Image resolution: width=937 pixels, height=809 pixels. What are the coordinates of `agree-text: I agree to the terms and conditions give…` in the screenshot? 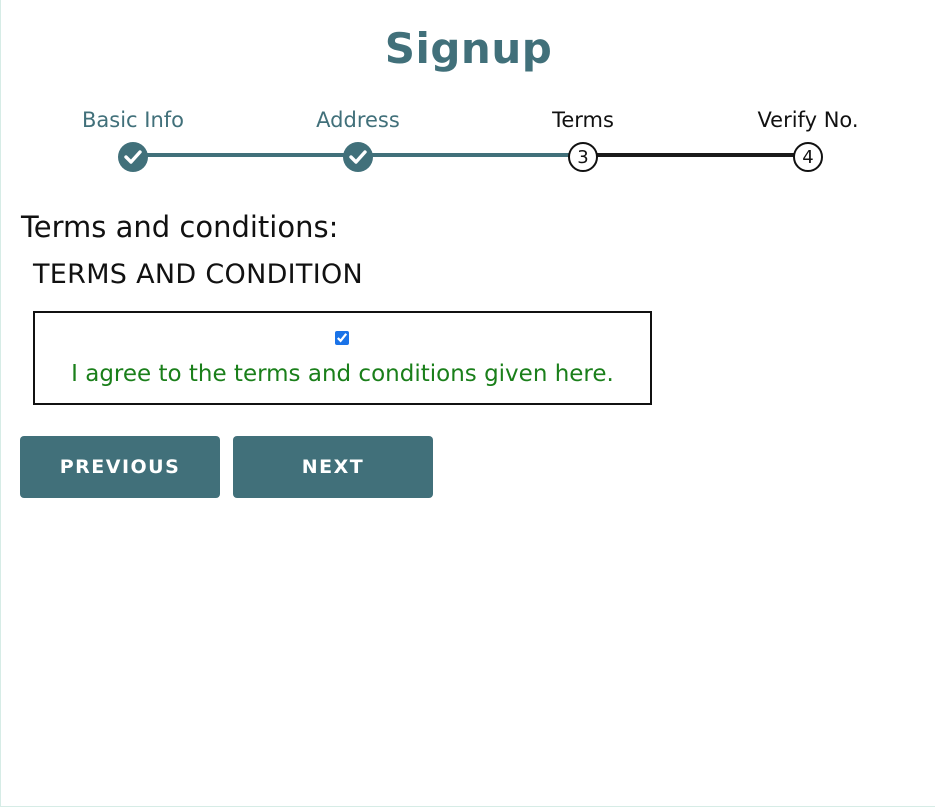 It's located at (342, 374).